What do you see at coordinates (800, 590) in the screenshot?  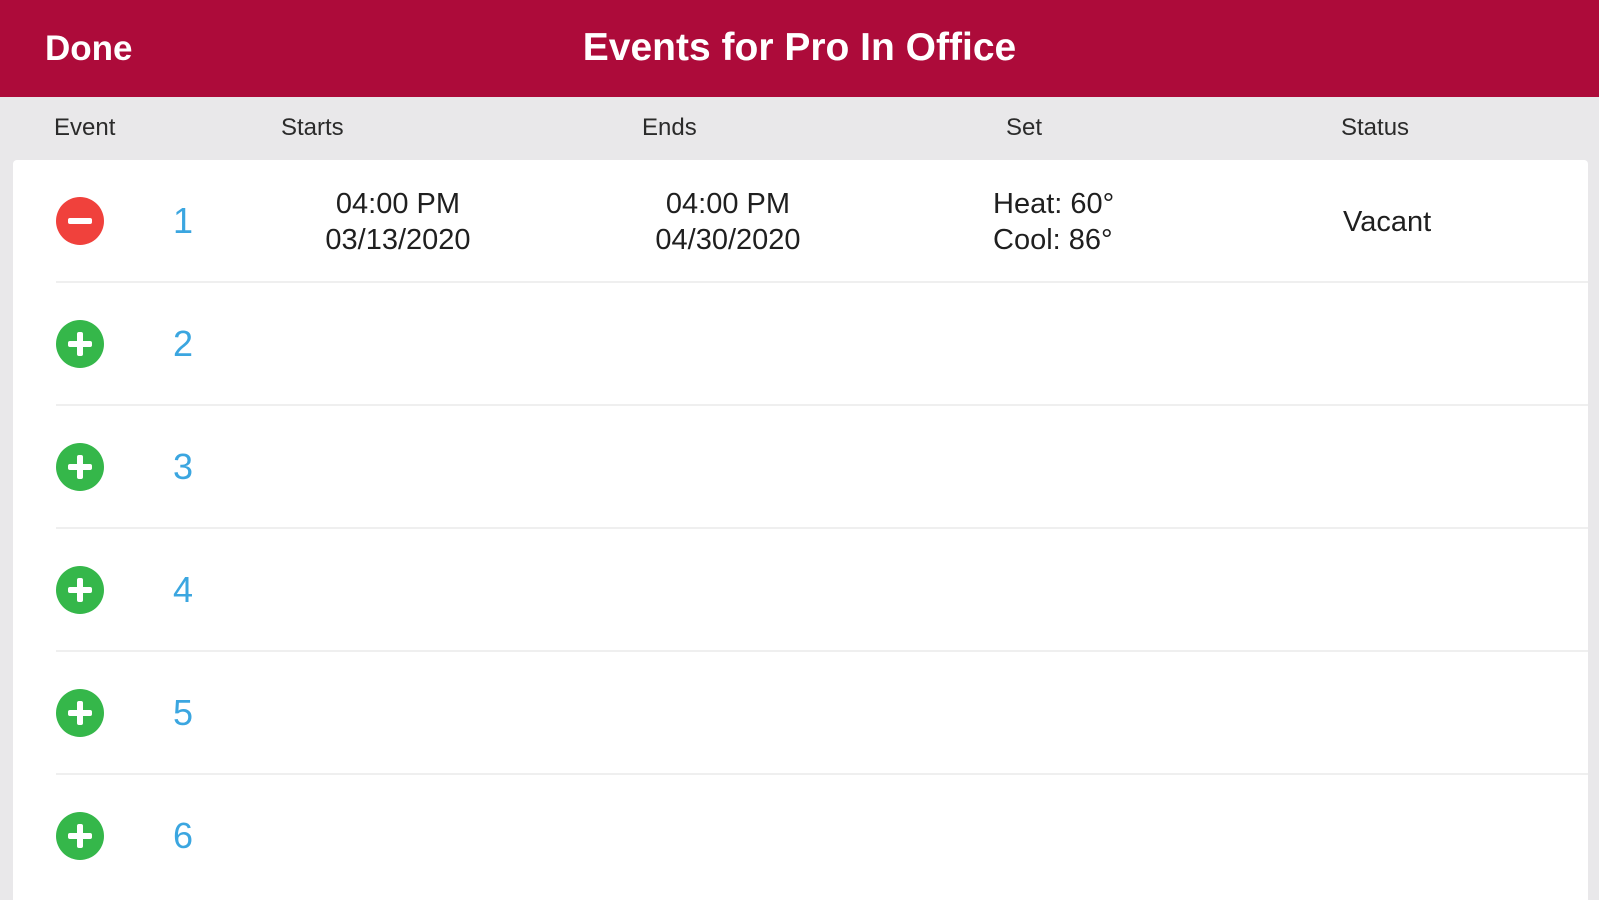 I see `table-row: 4` at bounding box center [800, 590].